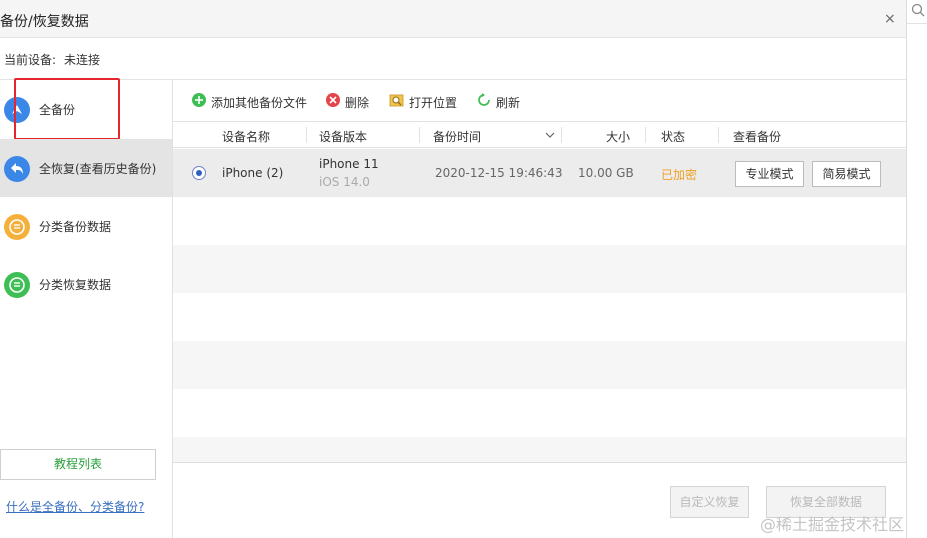 Image resolution: width=927 pixels, height=538 pixels. What do you see at coordinates (333, 100) in the screenshot?
I see `delete-circle-icon` at bounding box center [333, 100].